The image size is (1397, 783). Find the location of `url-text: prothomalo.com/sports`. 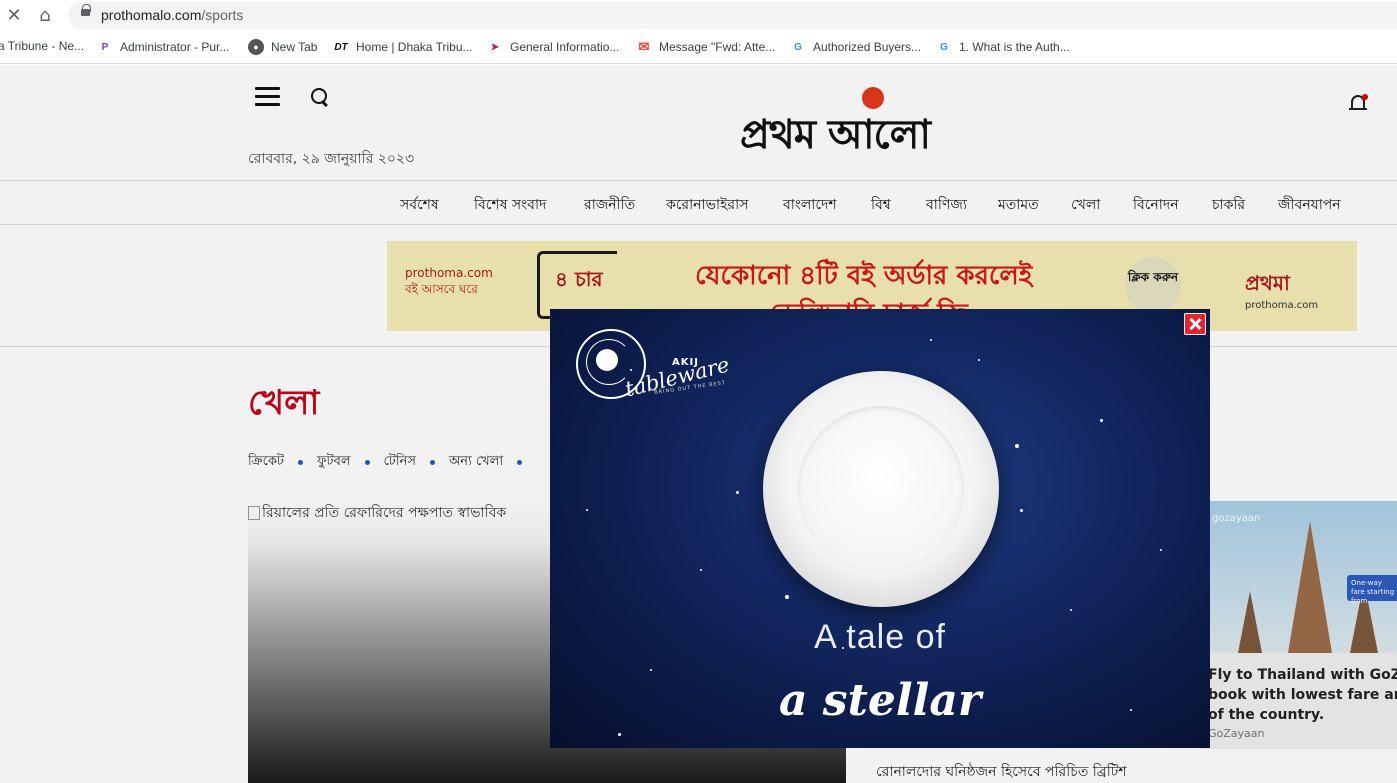

url-text: prothomalo.com/sports is located at coordinates (172, 15).